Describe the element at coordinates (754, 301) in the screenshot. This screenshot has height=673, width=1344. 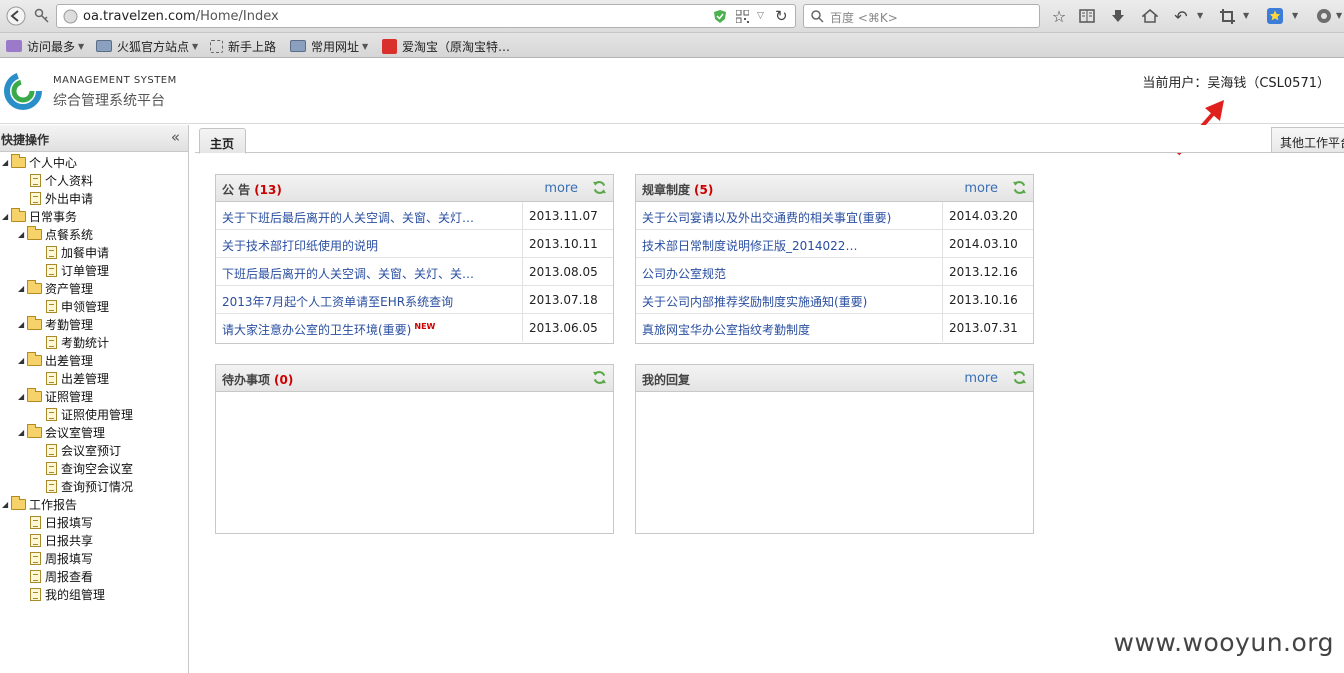
I see `rule-link: 关于公司内部推荐奖励制度实施通知(重要)` at that location.